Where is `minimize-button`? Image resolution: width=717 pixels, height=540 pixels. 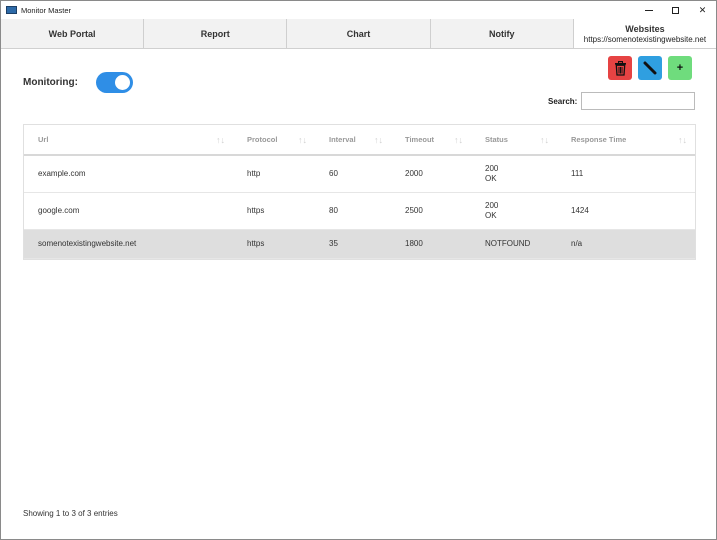
minimize-button is located at coordinates (648, 10).